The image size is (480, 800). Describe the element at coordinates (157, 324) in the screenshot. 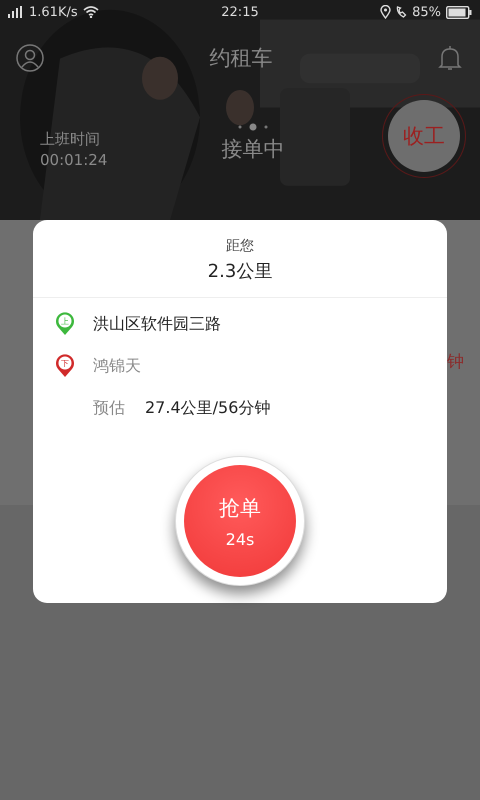

I see `address-text: 洪山区软件园三路` at that location.